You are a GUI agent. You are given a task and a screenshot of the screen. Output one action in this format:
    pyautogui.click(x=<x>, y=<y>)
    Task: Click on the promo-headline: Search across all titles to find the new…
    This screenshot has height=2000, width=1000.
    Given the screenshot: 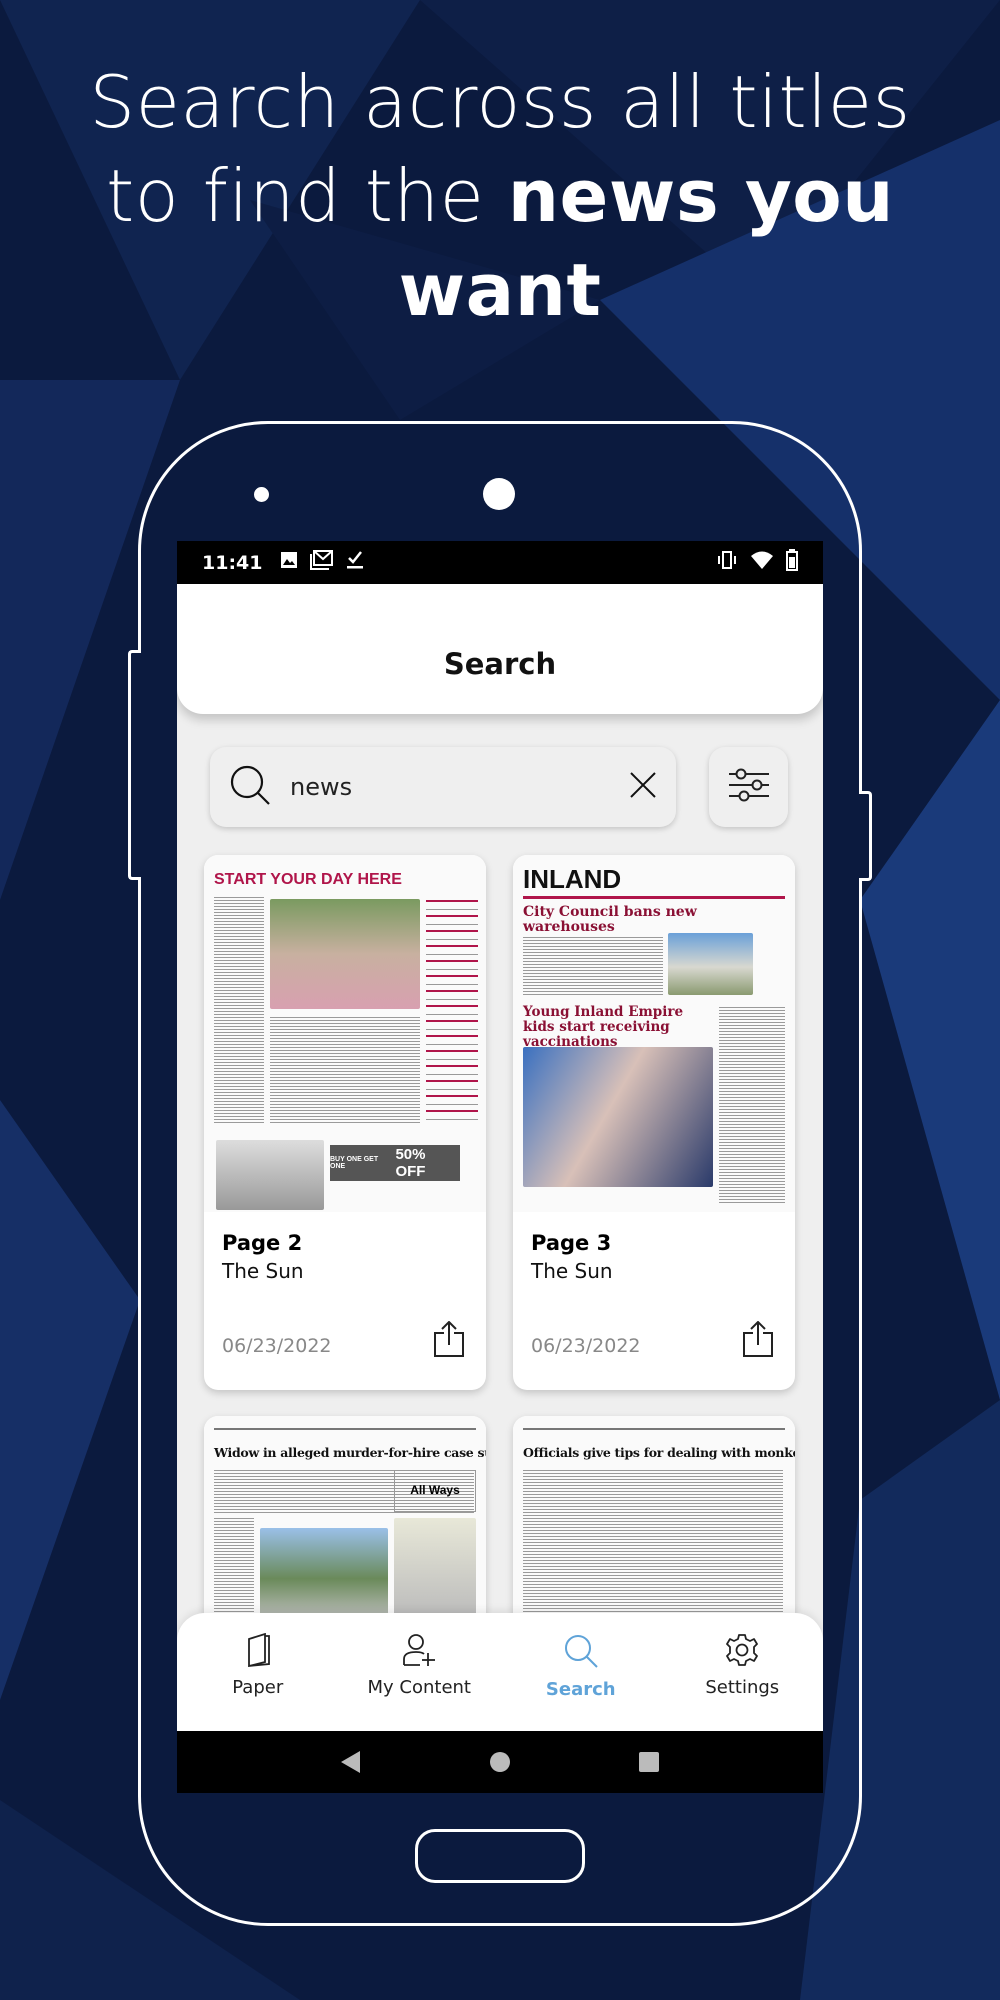 What is the action you would take?
    pyautogui.click(x=500, y=196)
    